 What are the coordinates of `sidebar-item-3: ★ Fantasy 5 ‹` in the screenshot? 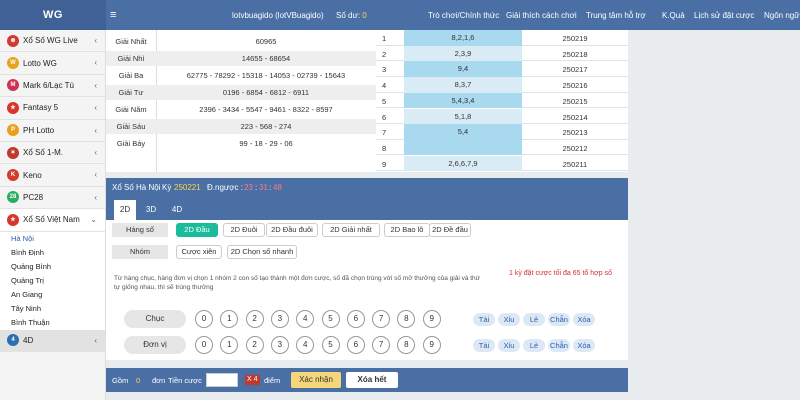 It's located at (52, 108).